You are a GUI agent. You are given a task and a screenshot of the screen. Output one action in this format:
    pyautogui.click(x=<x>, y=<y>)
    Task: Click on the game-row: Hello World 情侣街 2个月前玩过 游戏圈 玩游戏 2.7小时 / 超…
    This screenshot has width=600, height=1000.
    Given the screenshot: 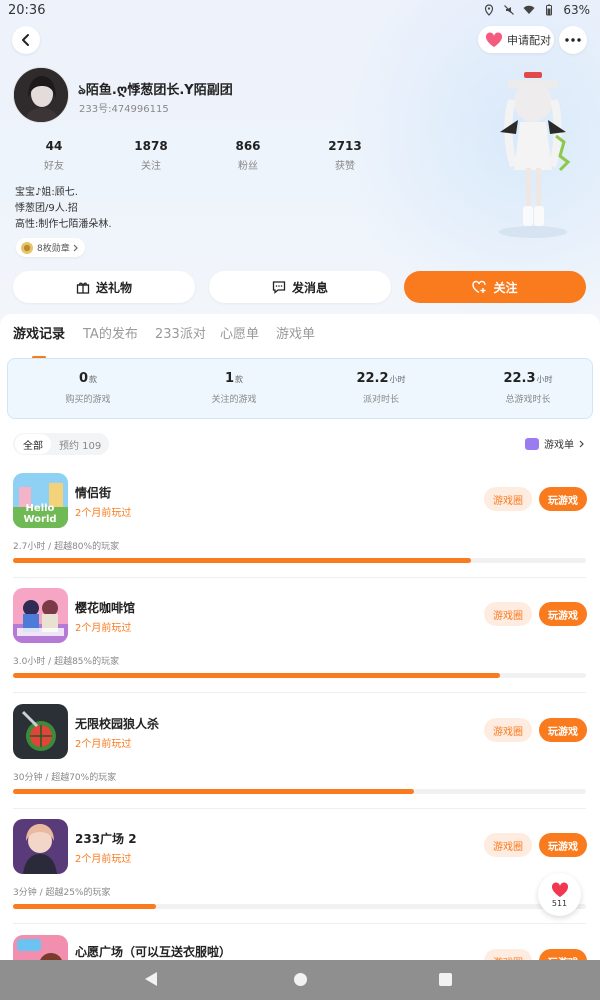 What is the action you would take?
    pyautogui.click(x=300, y=530)
    